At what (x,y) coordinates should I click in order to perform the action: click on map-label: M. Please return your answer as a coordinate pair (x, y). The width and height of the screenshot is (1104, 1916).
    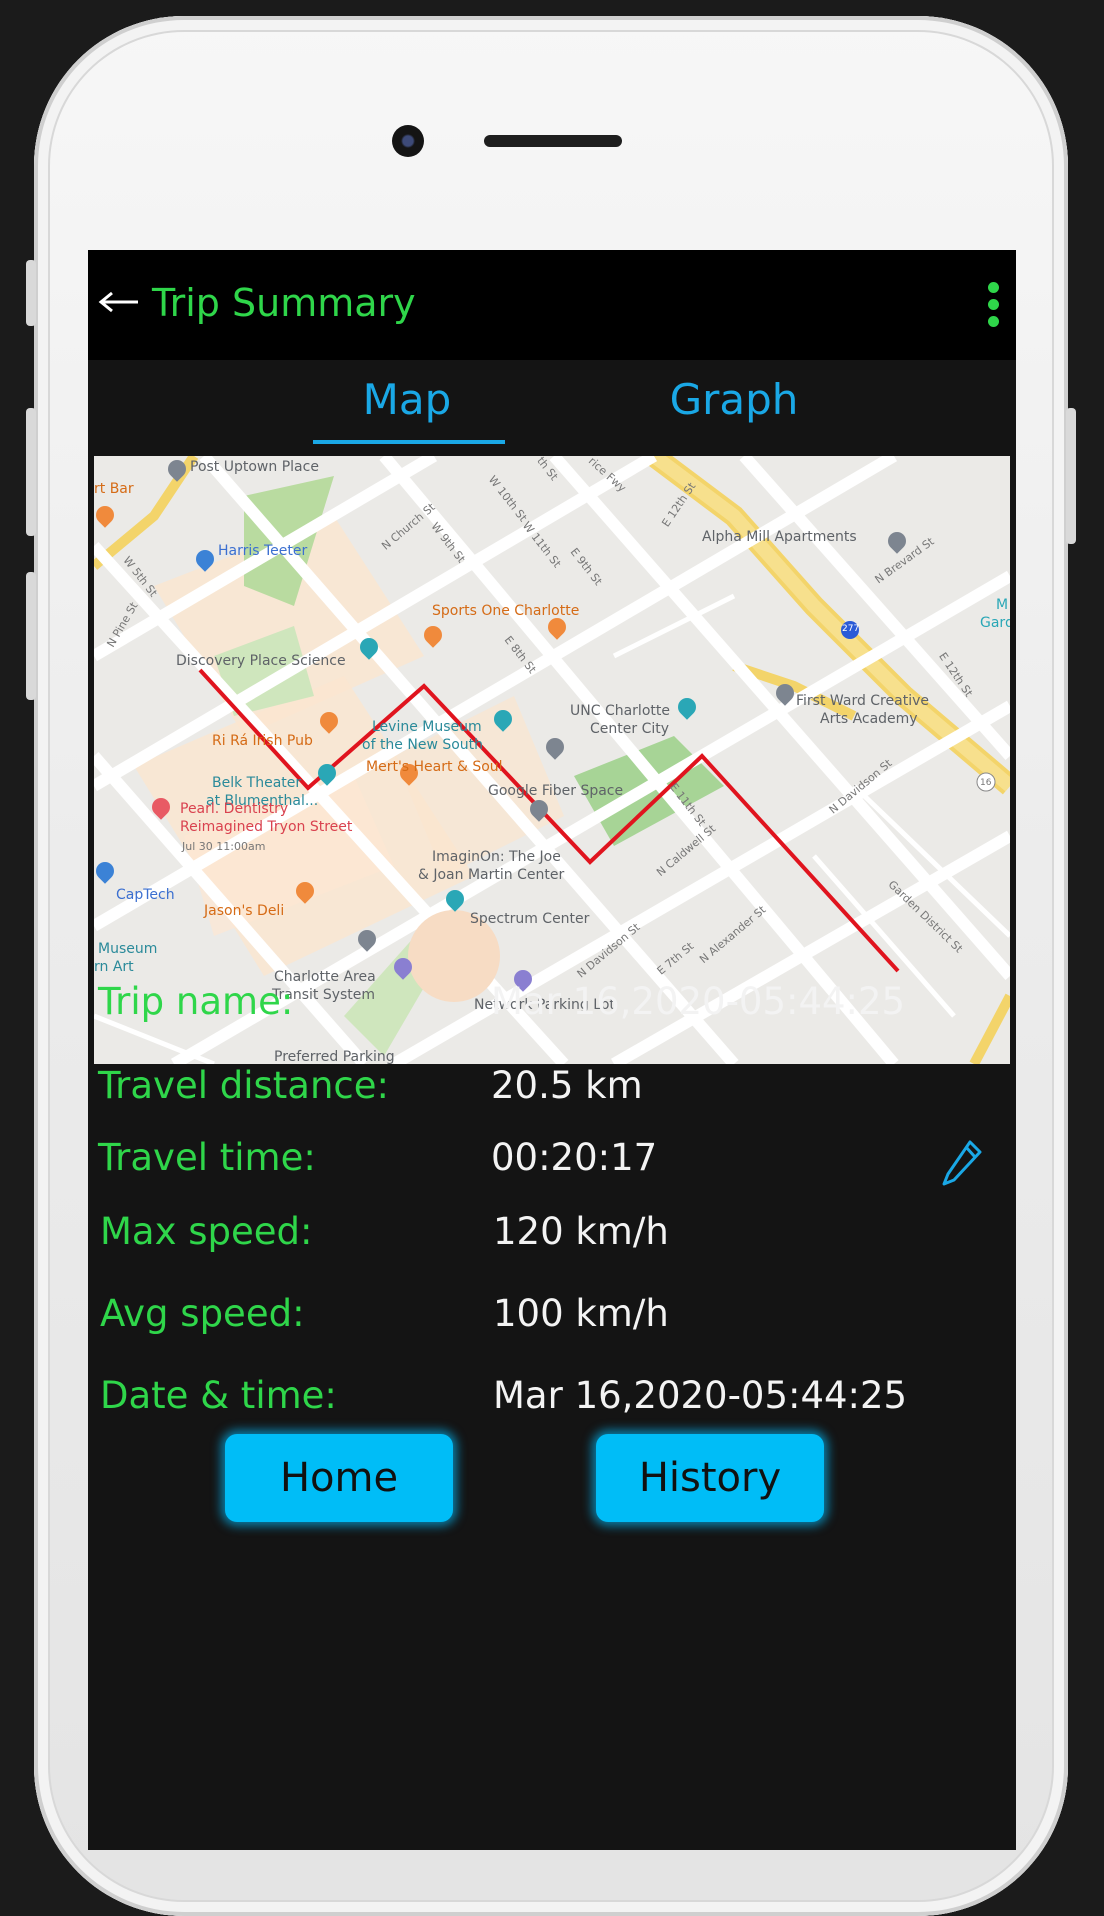
    Looking at the image, I should click on (1002, 605).